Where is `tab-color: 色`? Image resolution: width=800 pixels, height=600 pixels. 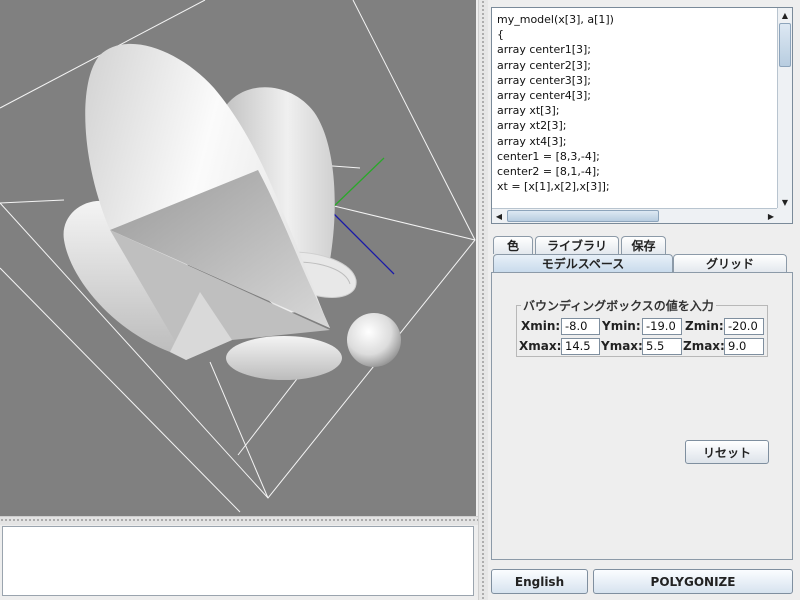
tab-color: 色 is located at coordinates (513, 245).